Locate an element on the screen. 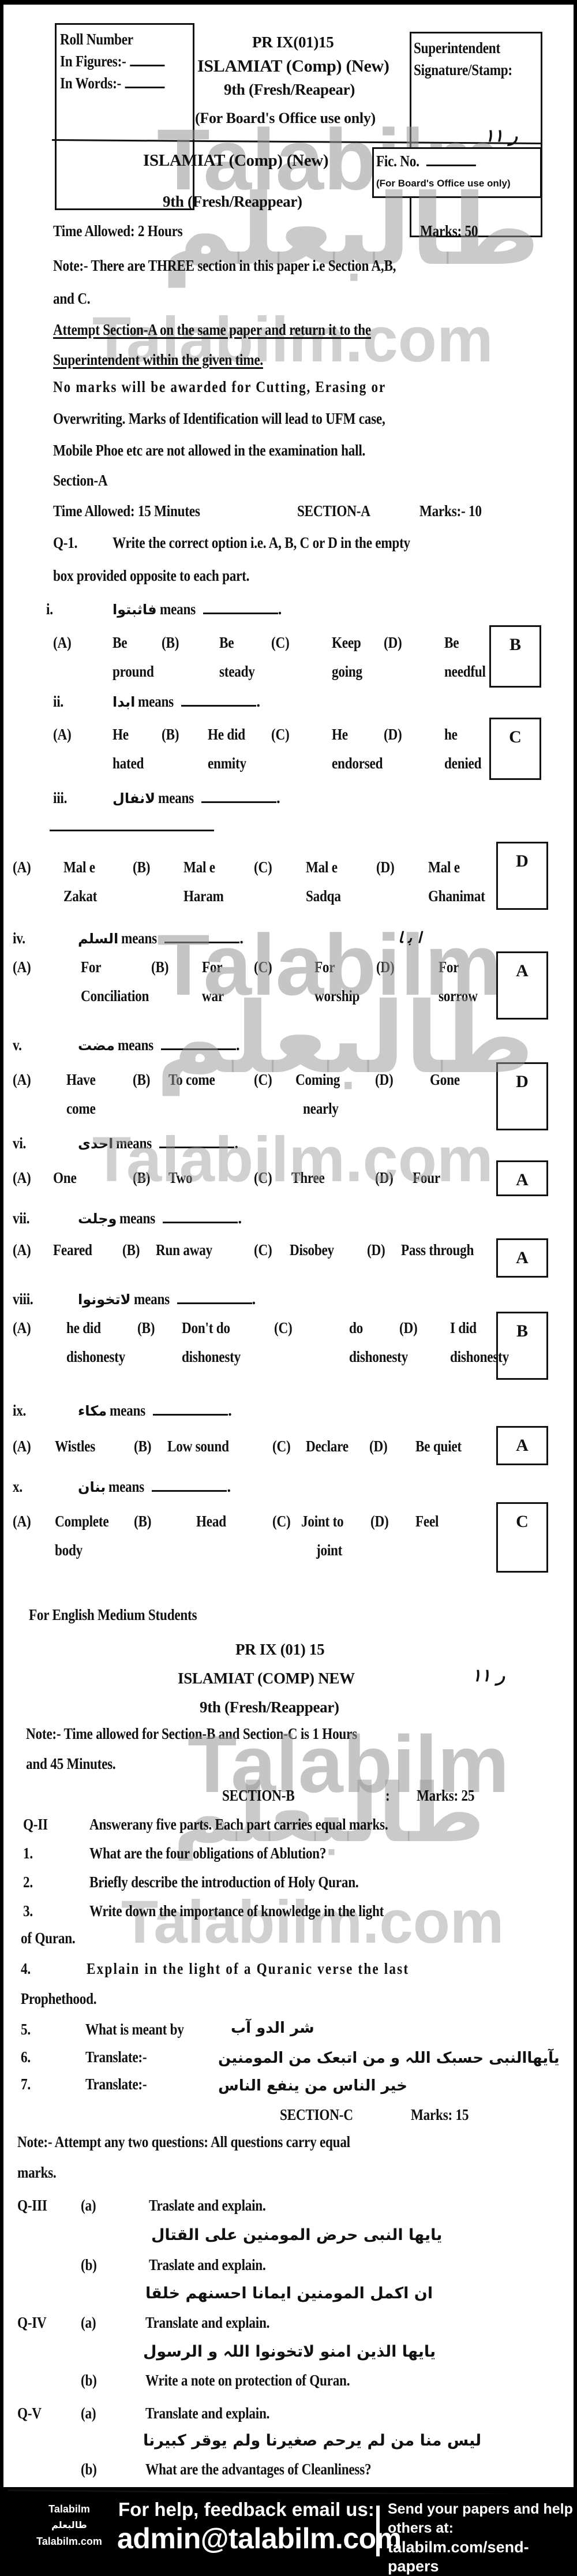  part2-class: 9th (Fresh/Reappear) is located at coordinates (269, 1707).